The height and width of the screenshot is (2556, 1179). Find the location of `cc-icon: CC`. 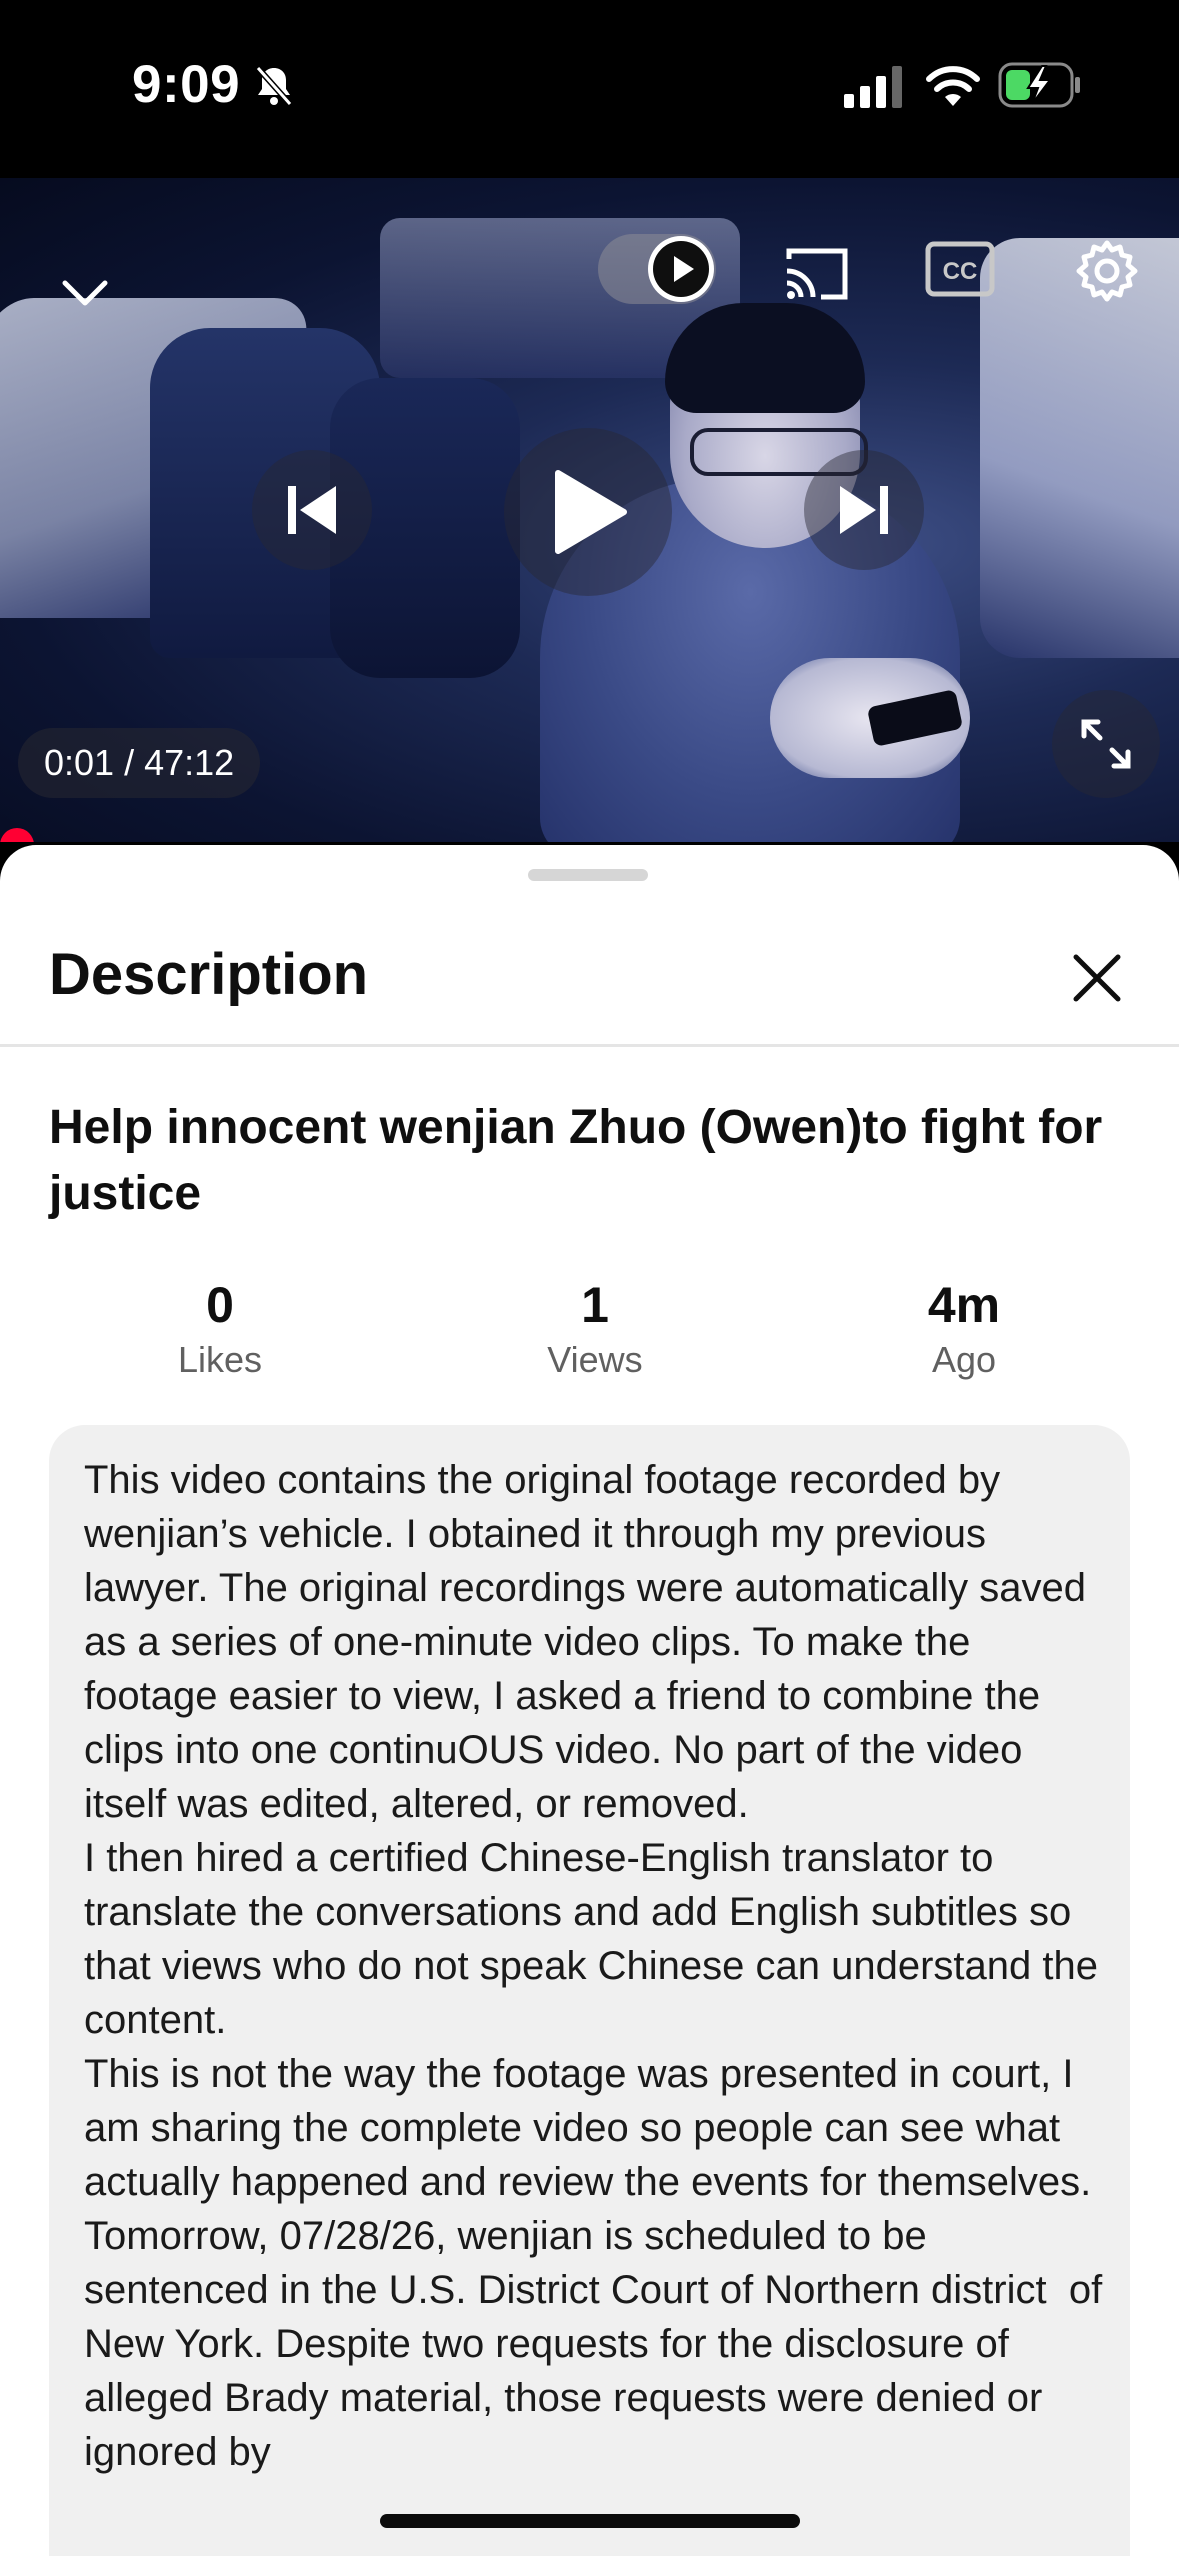

cc-icon: CC is located at coordinates (960, 269).